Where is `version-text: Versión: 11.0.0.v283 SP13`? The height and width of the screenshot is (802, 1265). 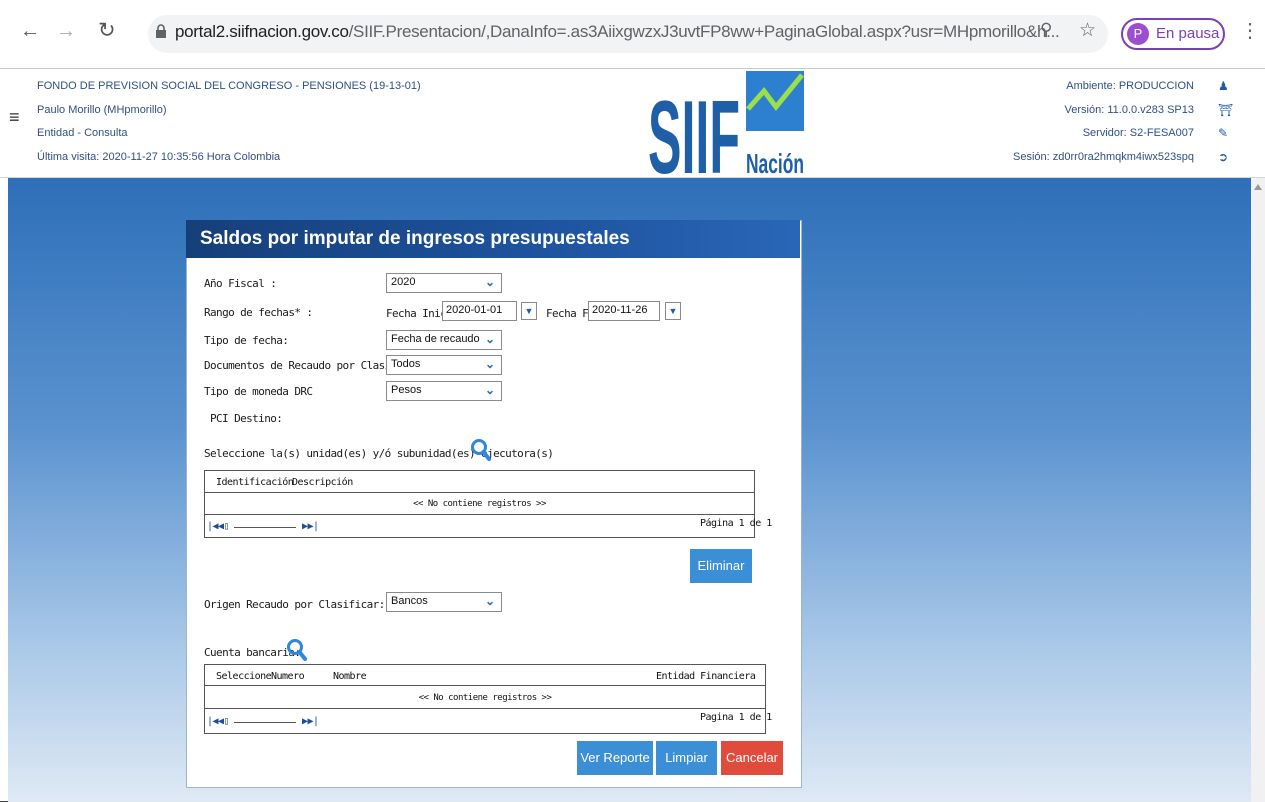 version-text: Versión: 11.0.0.v283 SP13 is located at coordinates (1129, 110).